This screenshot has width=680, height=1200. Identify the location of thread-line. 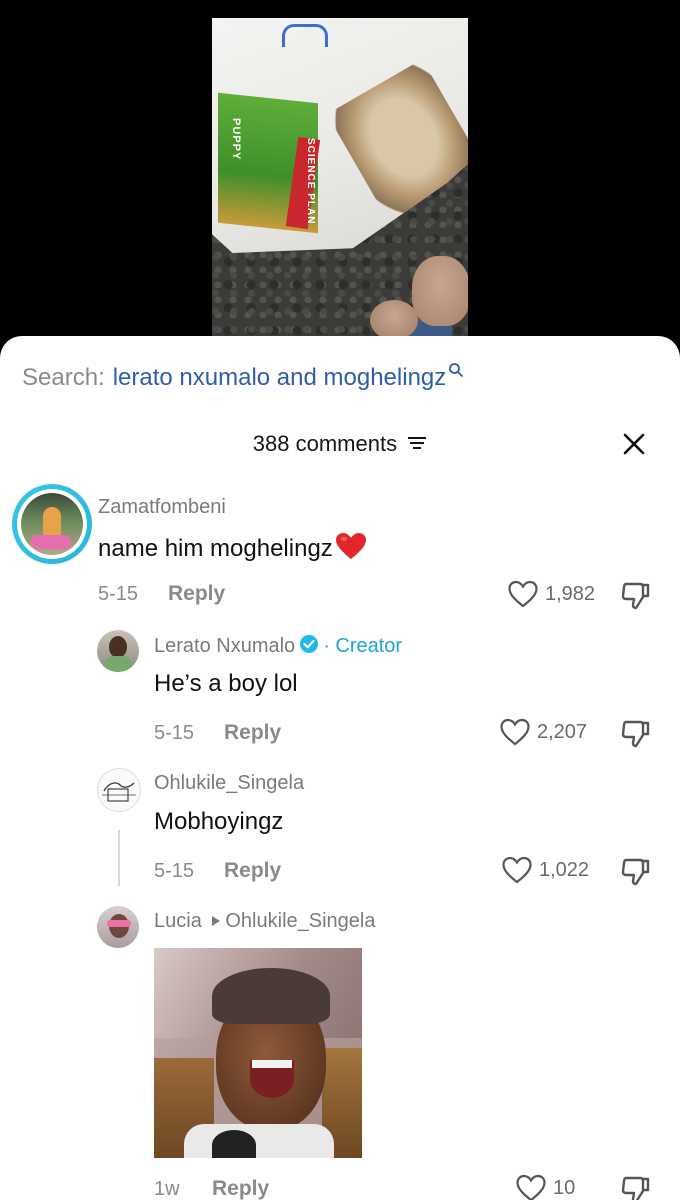
(119, 858).